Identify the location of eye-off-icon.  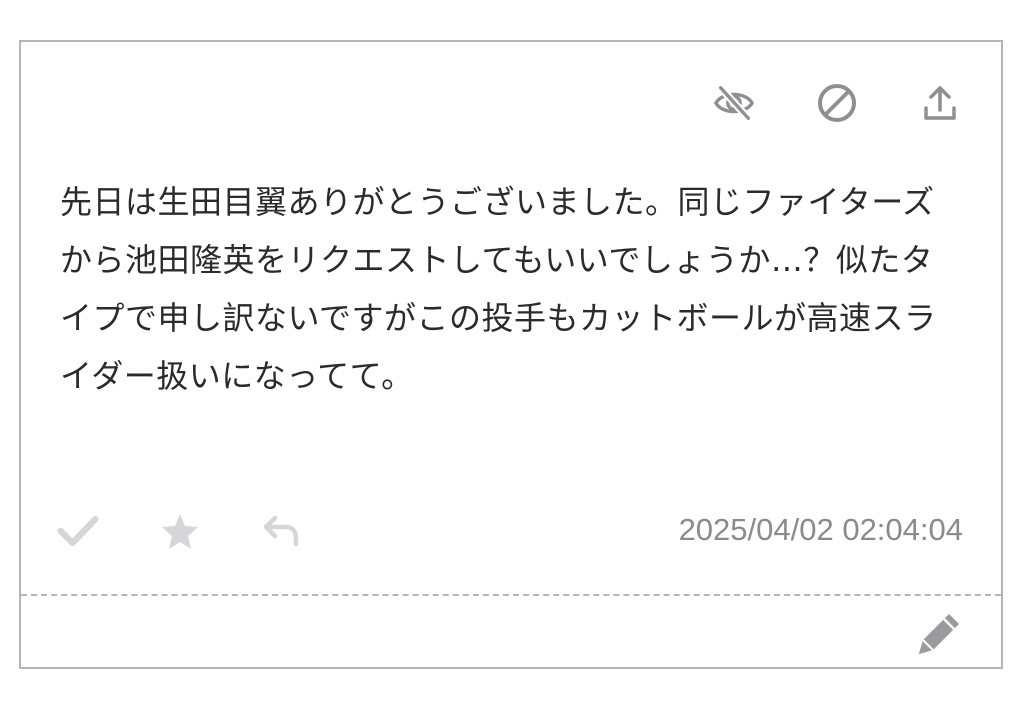
(734, 103).